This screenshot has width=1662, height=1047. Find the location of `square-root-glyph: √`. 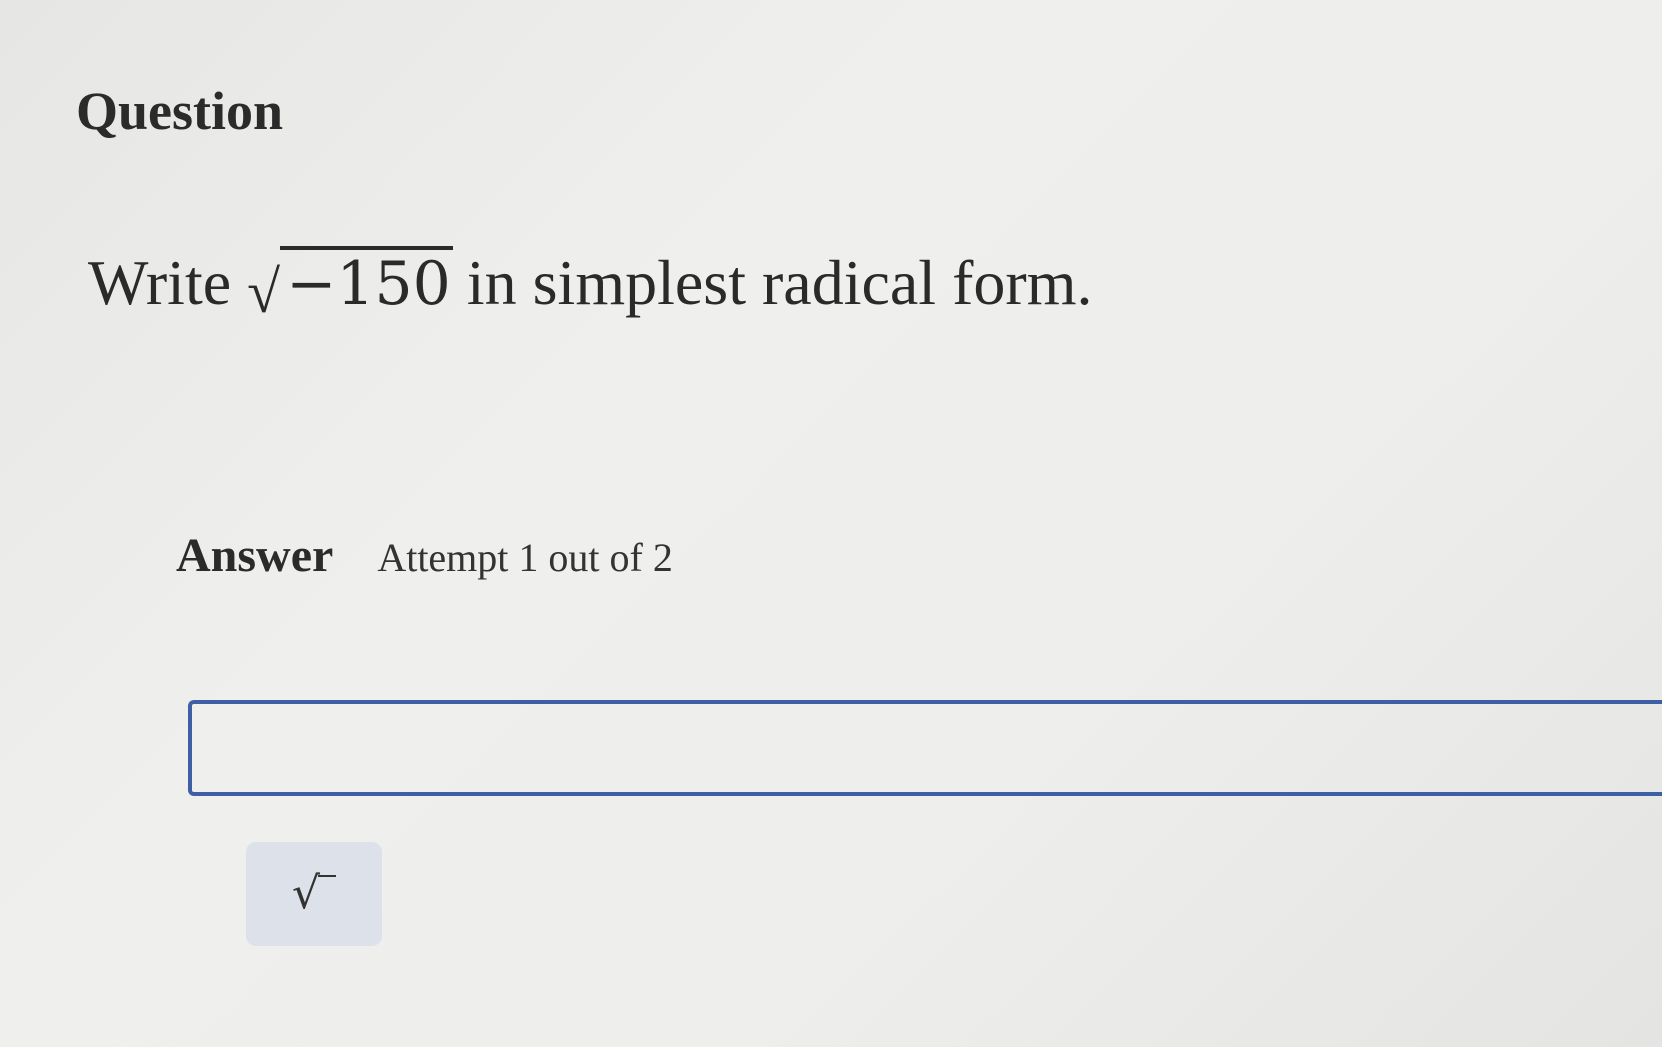

square-root-glyph: √ is located at coordinates (306, 893).